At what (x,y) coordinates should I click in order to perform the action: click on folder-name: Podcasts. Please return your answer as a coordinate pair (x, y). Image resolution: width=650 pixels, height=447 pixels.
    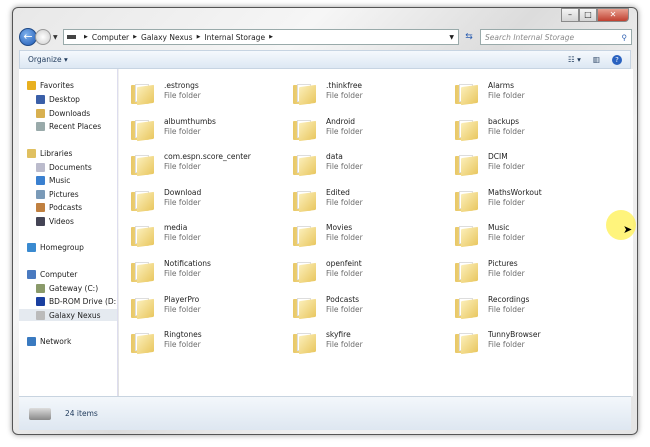
    Looking at the image, I should click on (343, 299).